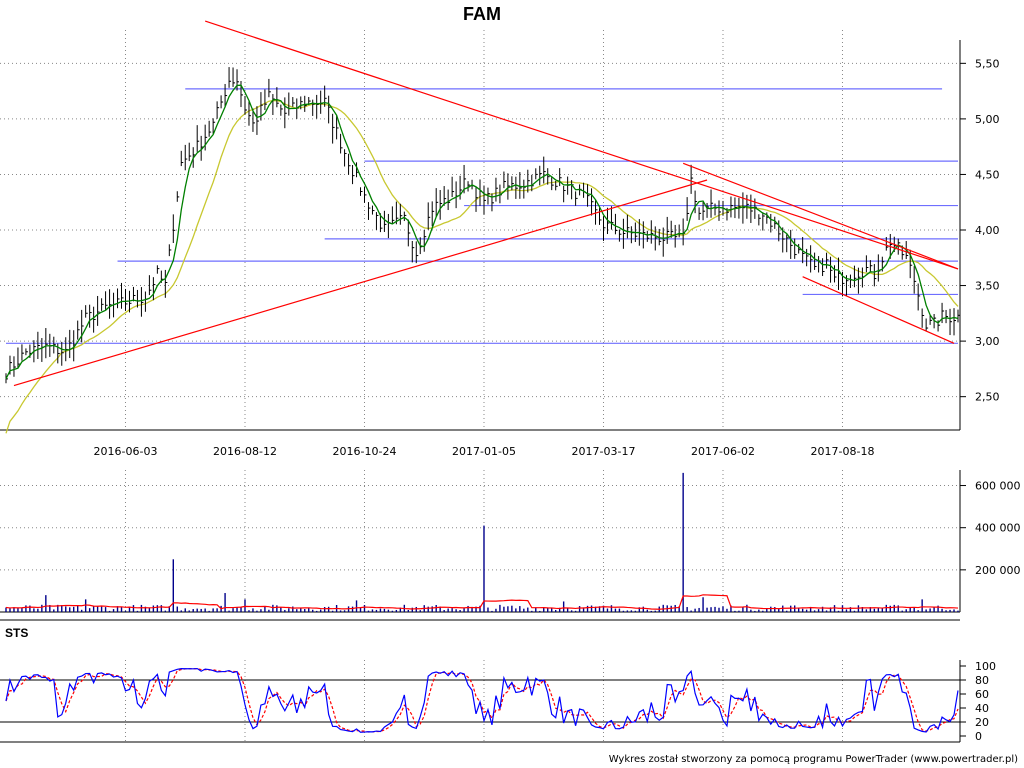  I want to click on osc-tick-label: 100, so click(985, 666).